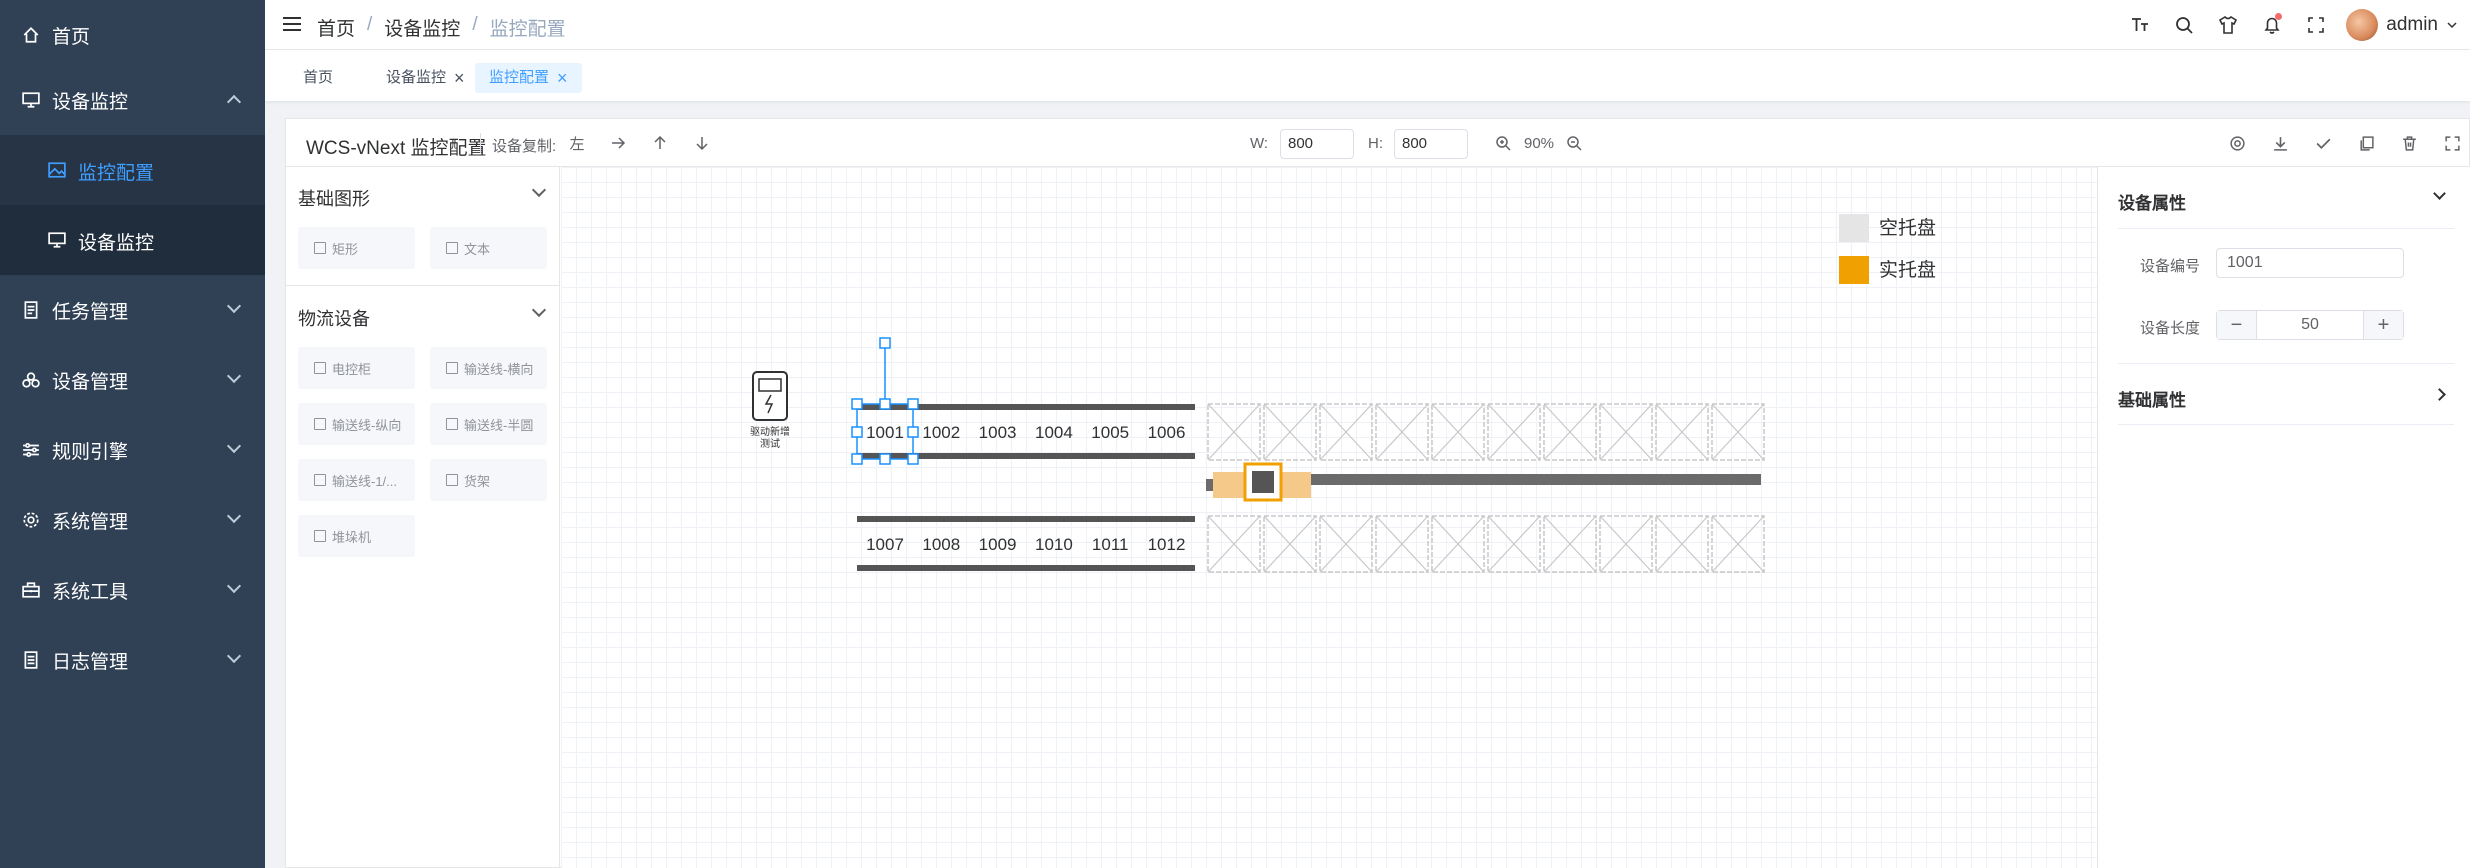  Describe the element at coordinates (132, 240) in the screenshot. I see `sidebar-subitem-device-monitor: 设备监控` at that location.